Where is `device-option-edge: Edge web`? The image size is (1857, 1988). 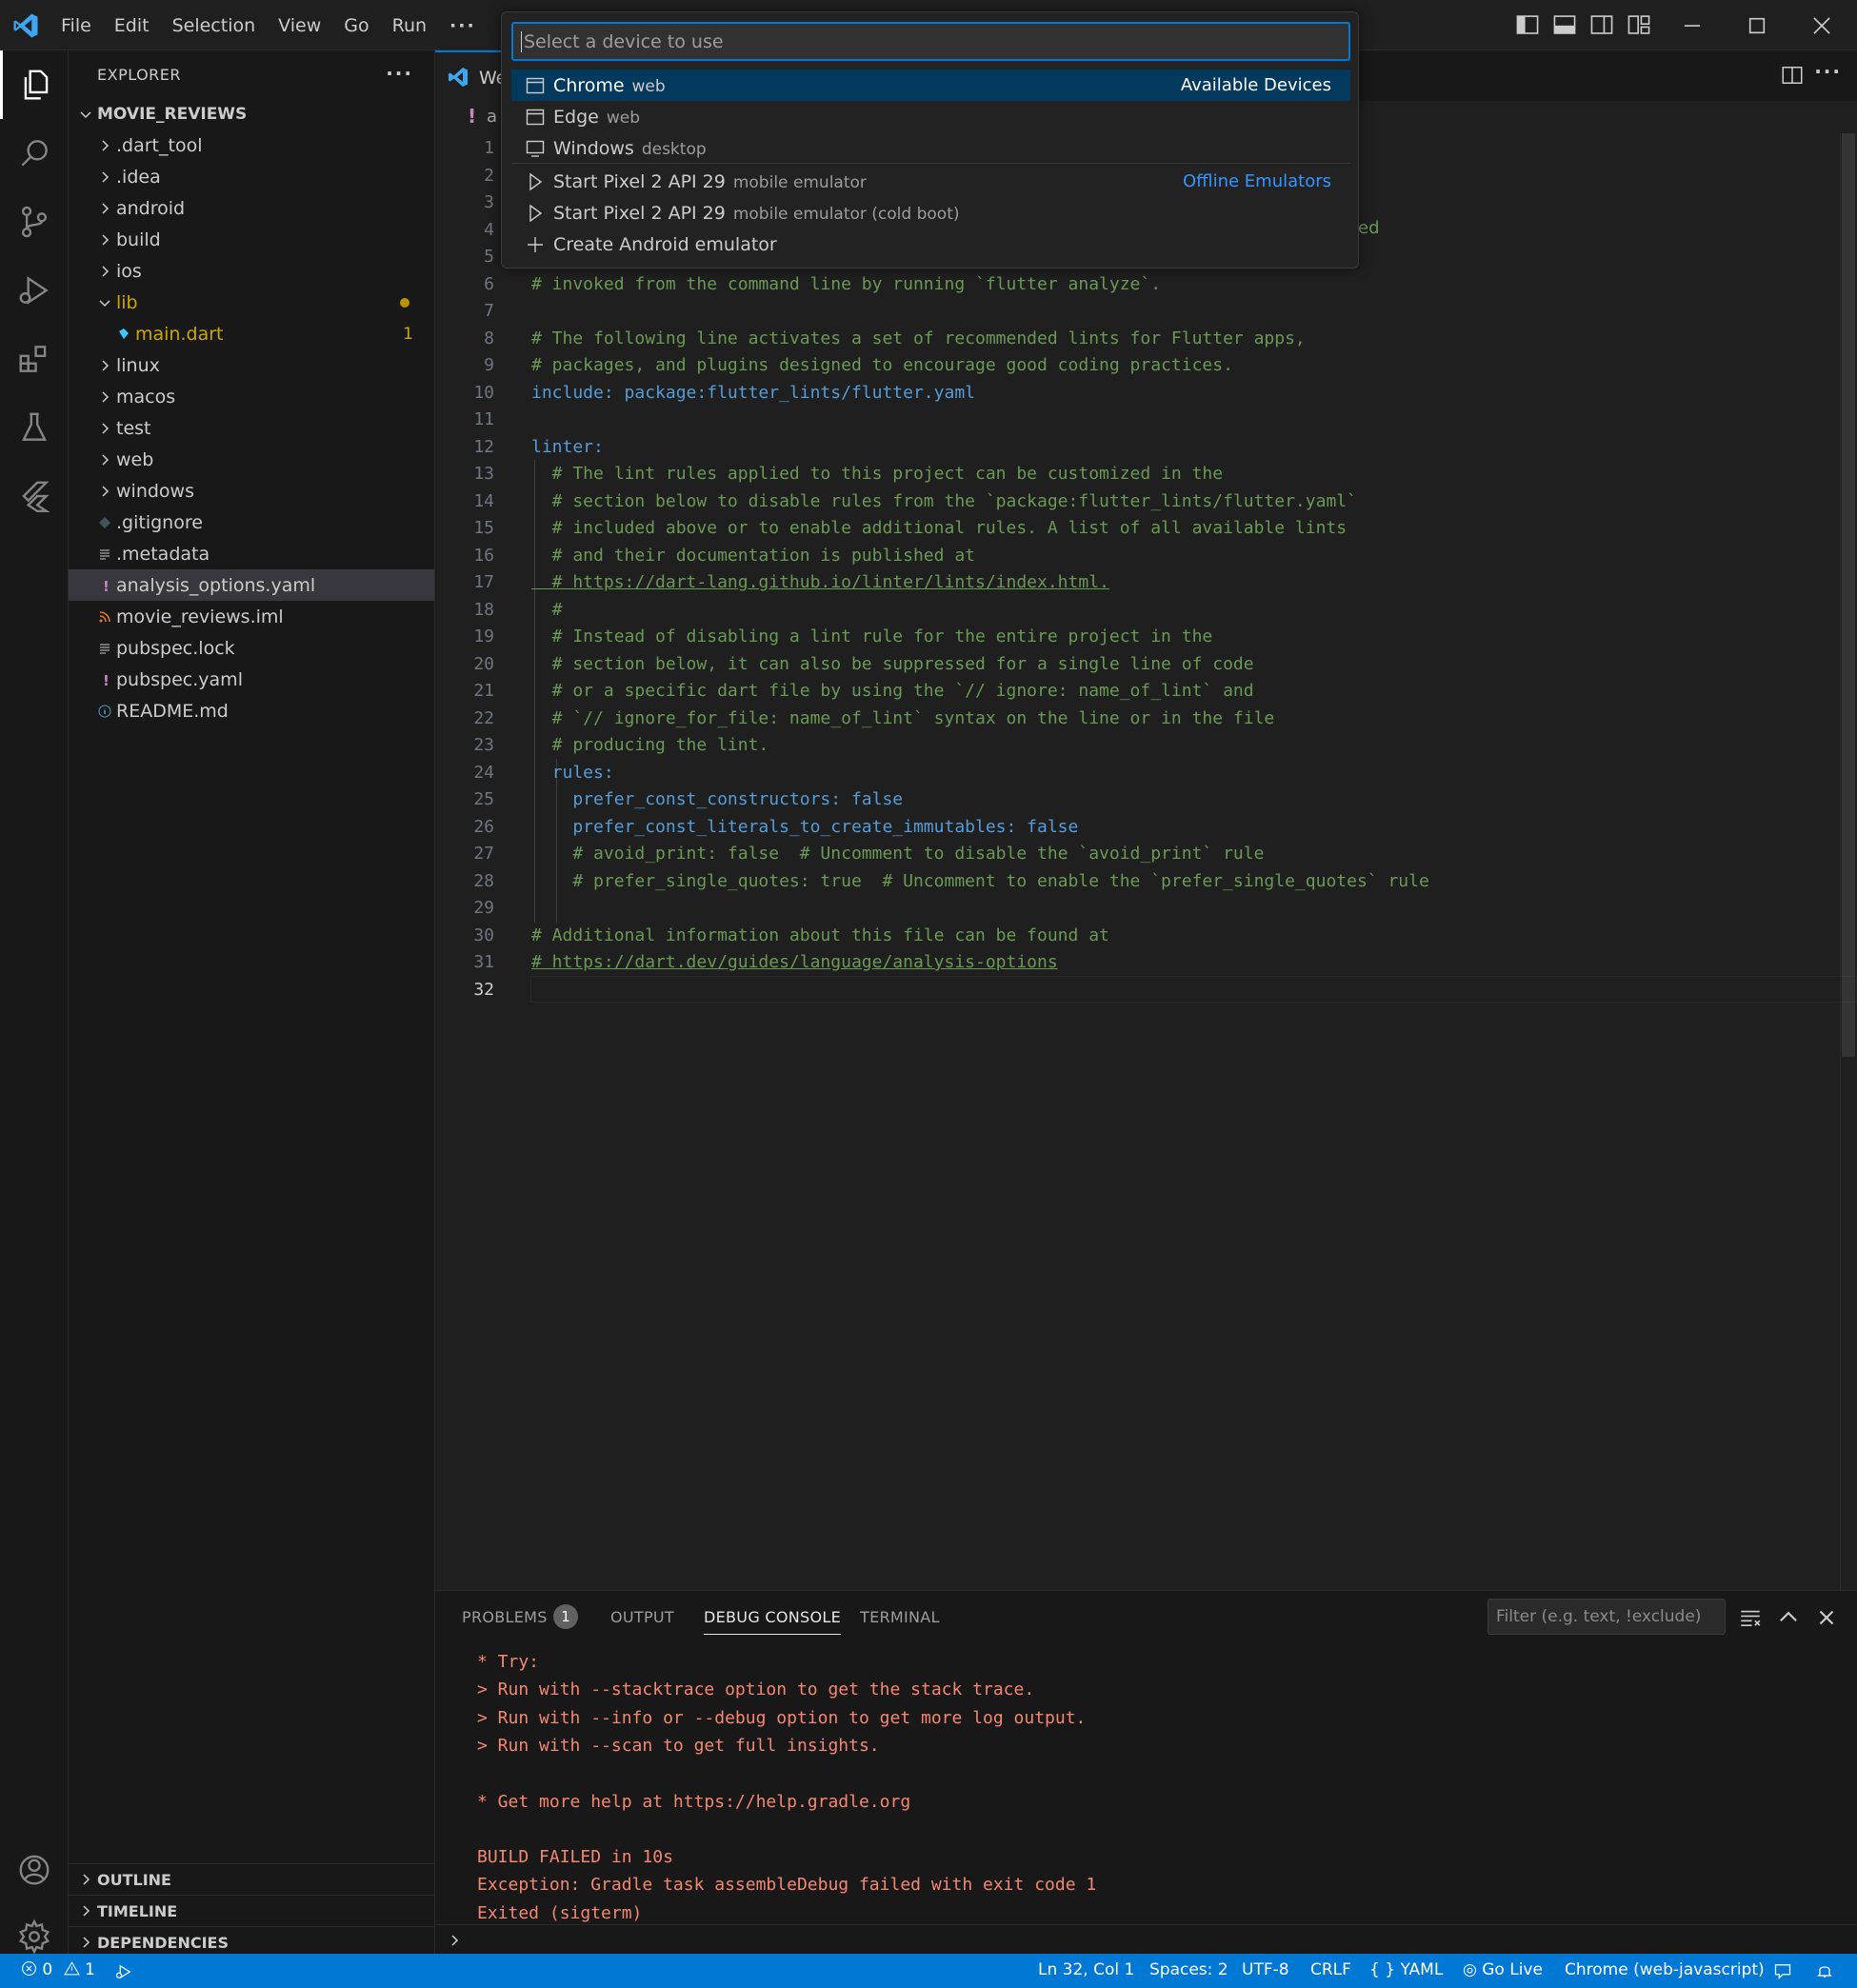
device-option-edge: Edge web is located at coordinates (930, 116).